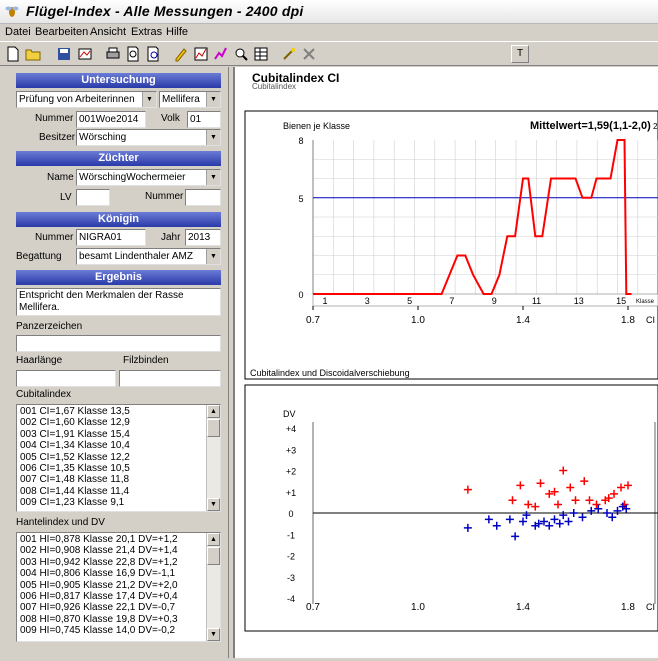 Image resolution: width=658 pixels, height=661 pixels. Describe the element at coordinates (291, 472) in the screenshot. I see `y-tick-label: +2` at that location.